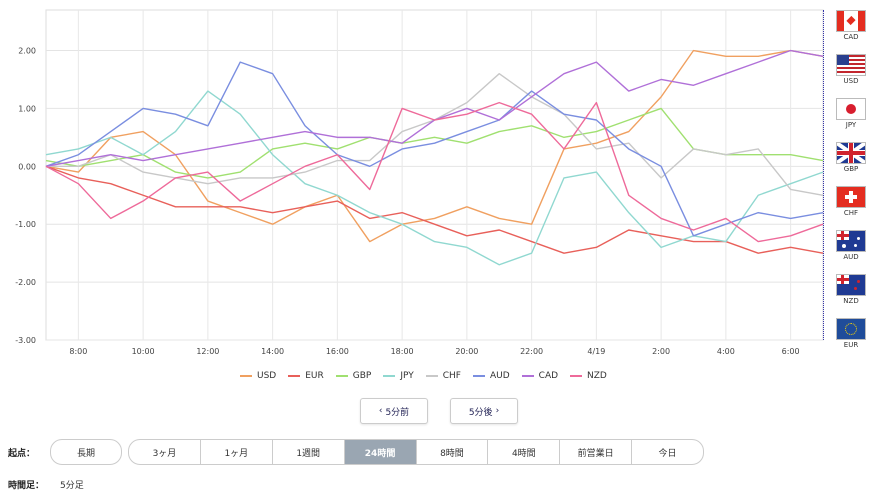 The image size is (879, 503). What do you see at coordinates (851, 345) in the screenshot?
I see `flag-code: EUR` at bounding box center [851, 345].